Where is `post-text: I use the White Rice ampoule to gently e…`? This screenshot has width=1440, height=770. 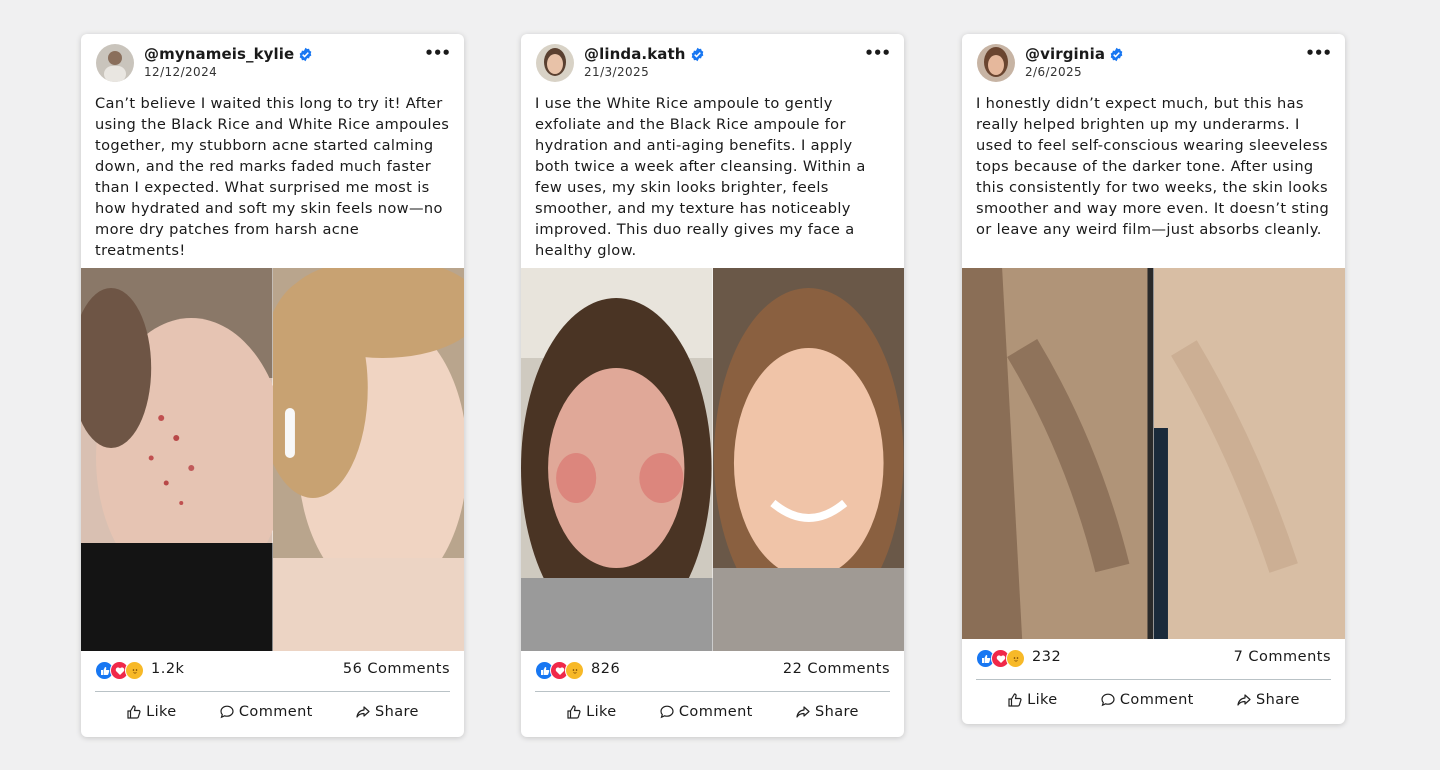
post-text: I use the White Rice ampoule to gently e… is located at coordinates (700, 177).